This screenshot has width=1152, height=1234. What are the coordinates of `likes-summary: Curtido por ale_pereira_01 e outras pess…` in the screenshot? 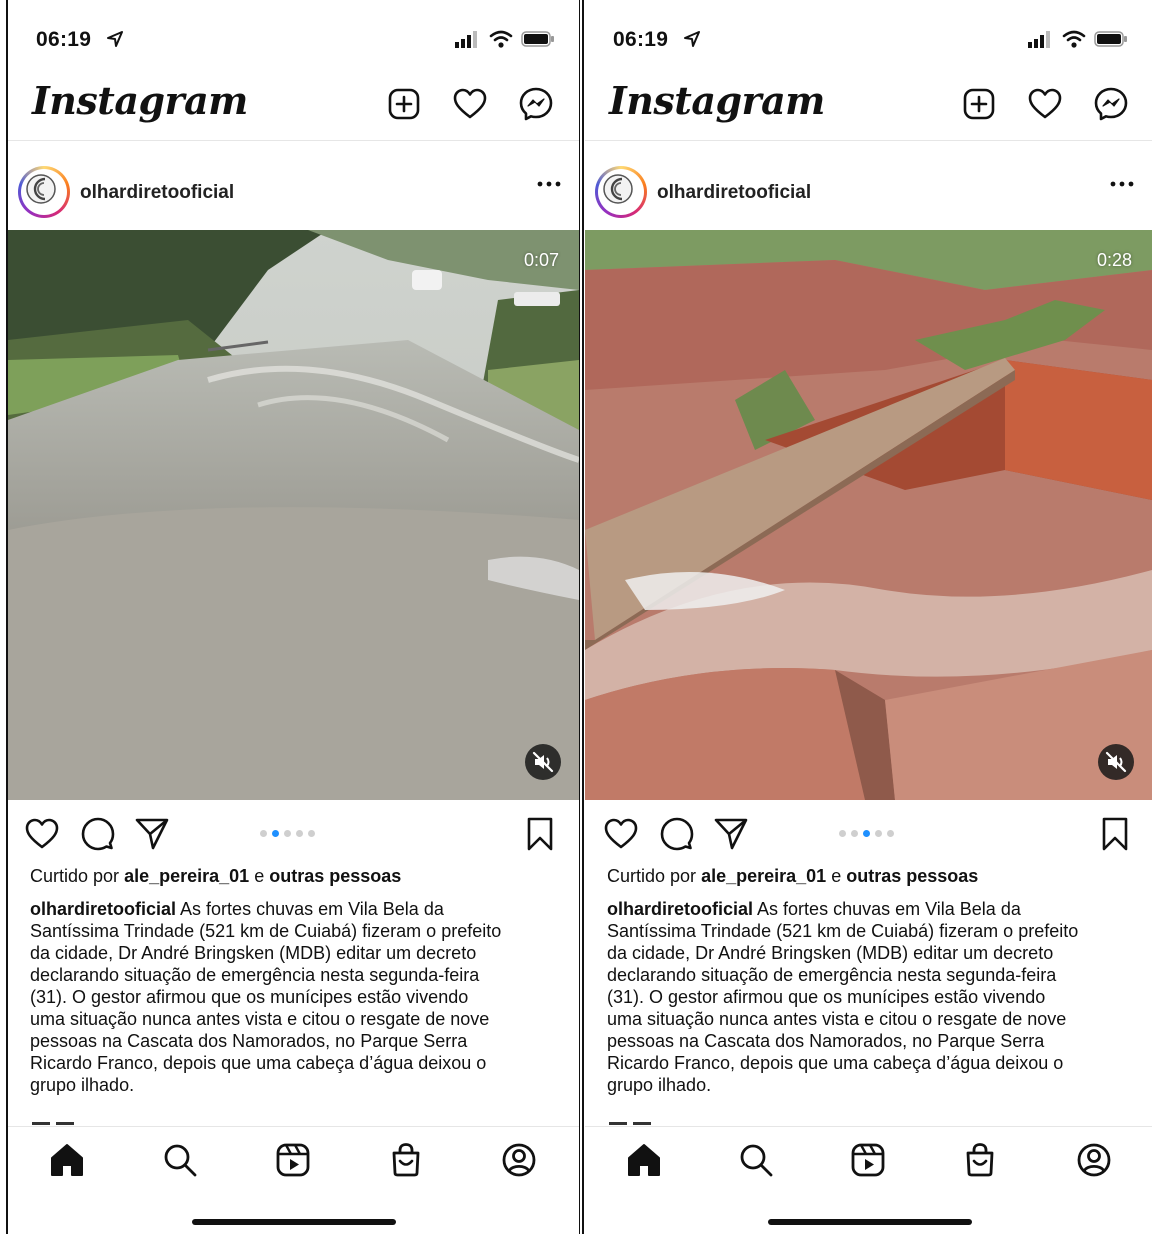 It's located at (792, 876).